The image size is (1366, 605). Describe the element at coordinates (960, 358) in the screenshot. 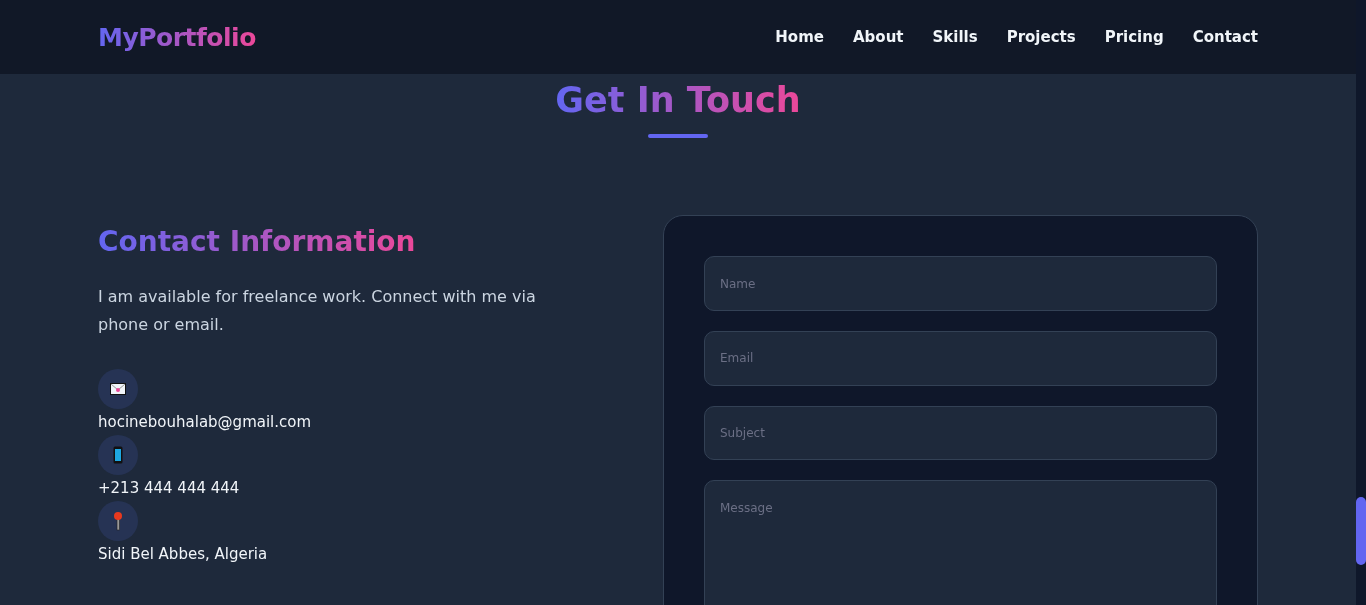

I see `input-field: Email` at that location.